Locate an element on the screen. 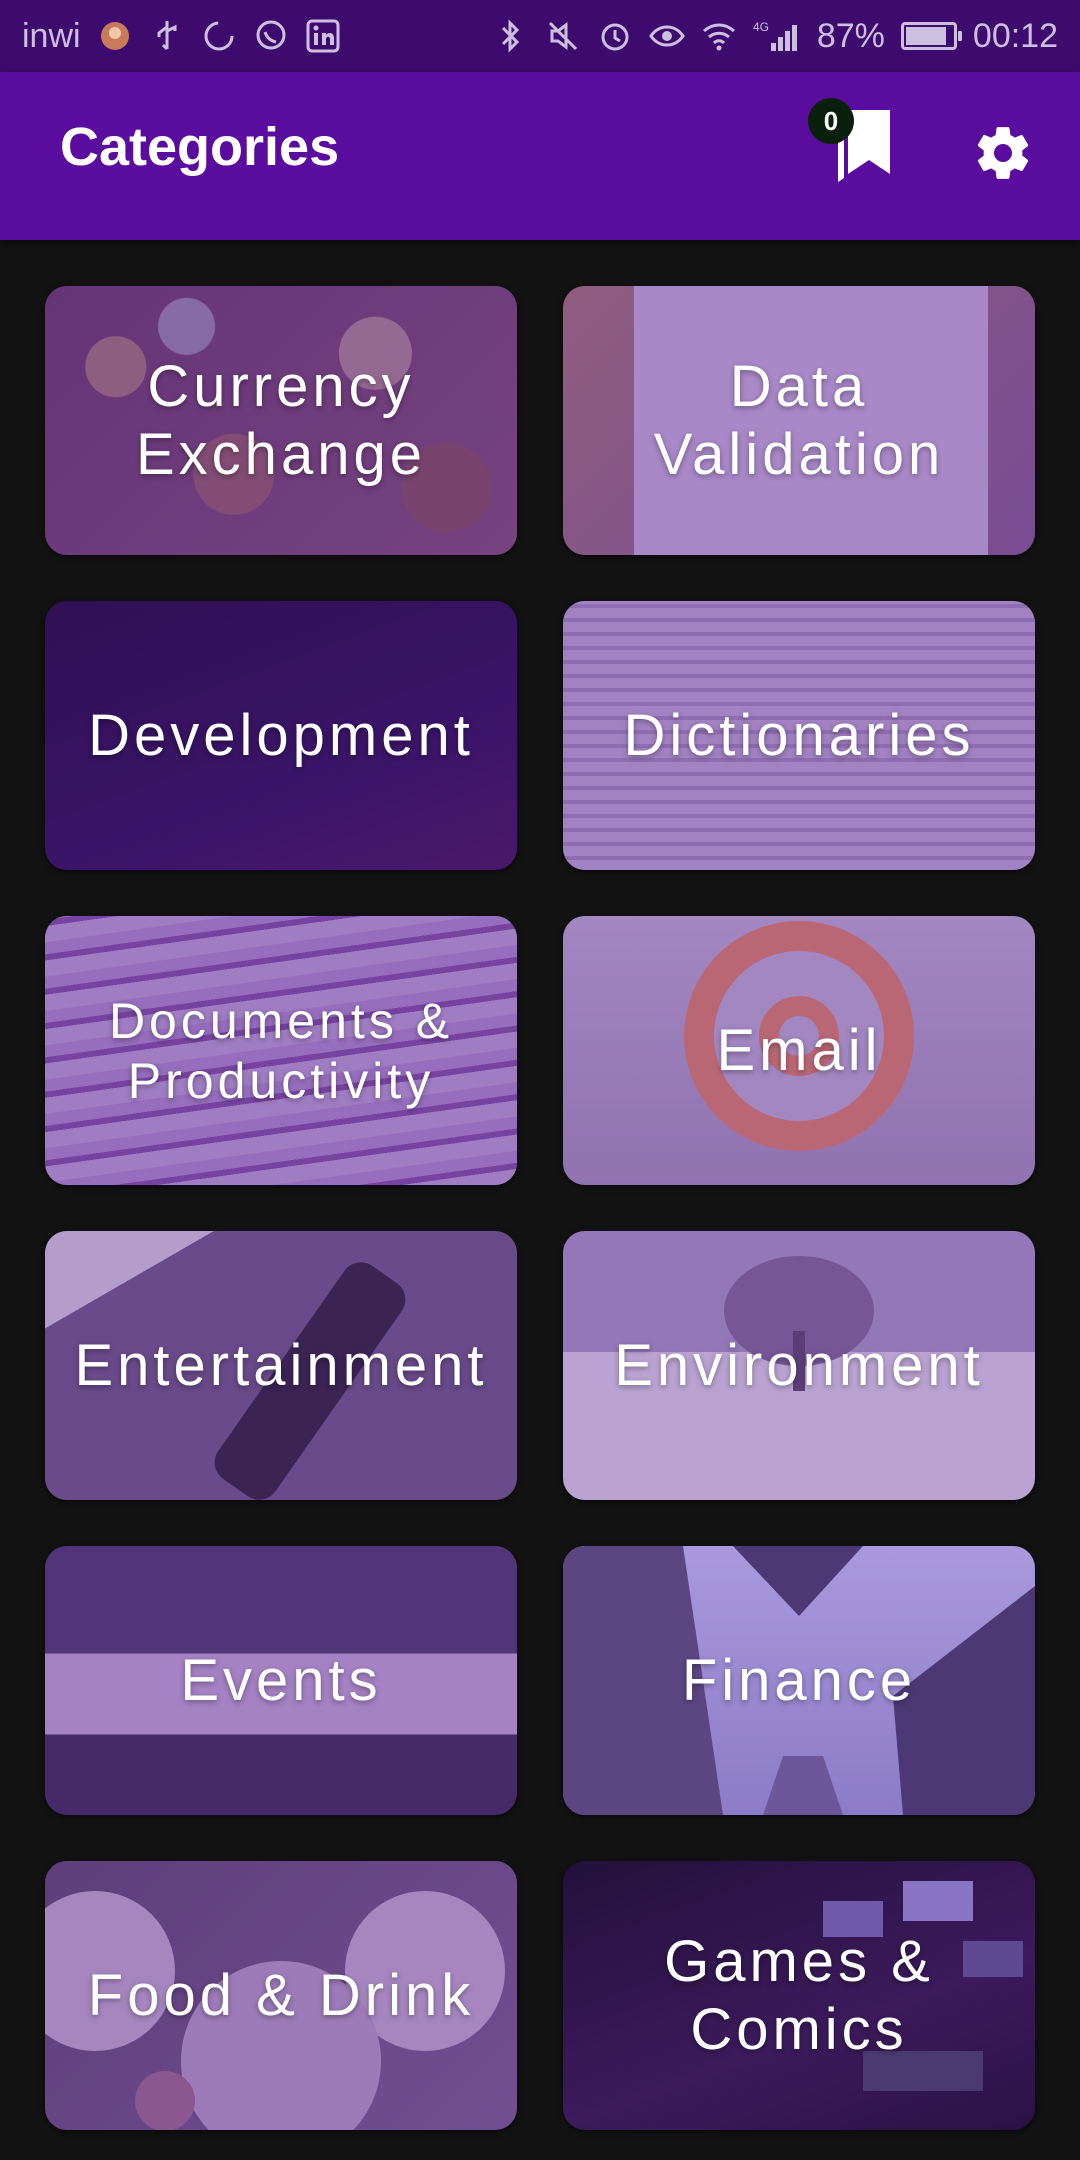 This screenshot has width=1080, height=2160. category-label: Documents & Productivity is located at coordinates (281, 1050).